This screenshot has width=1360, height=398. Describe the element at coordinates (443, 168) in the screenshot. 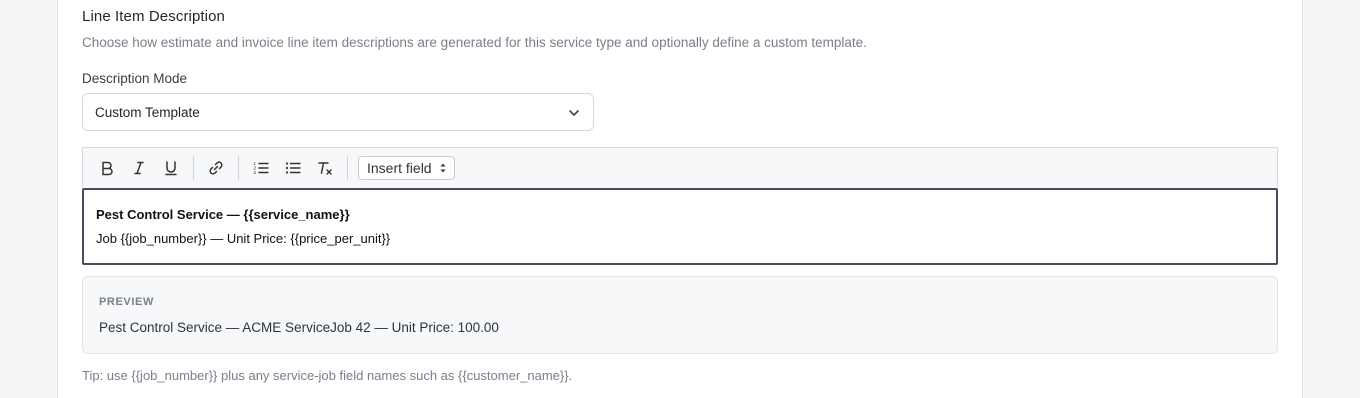

I see `select-arrows-icon` at that location.